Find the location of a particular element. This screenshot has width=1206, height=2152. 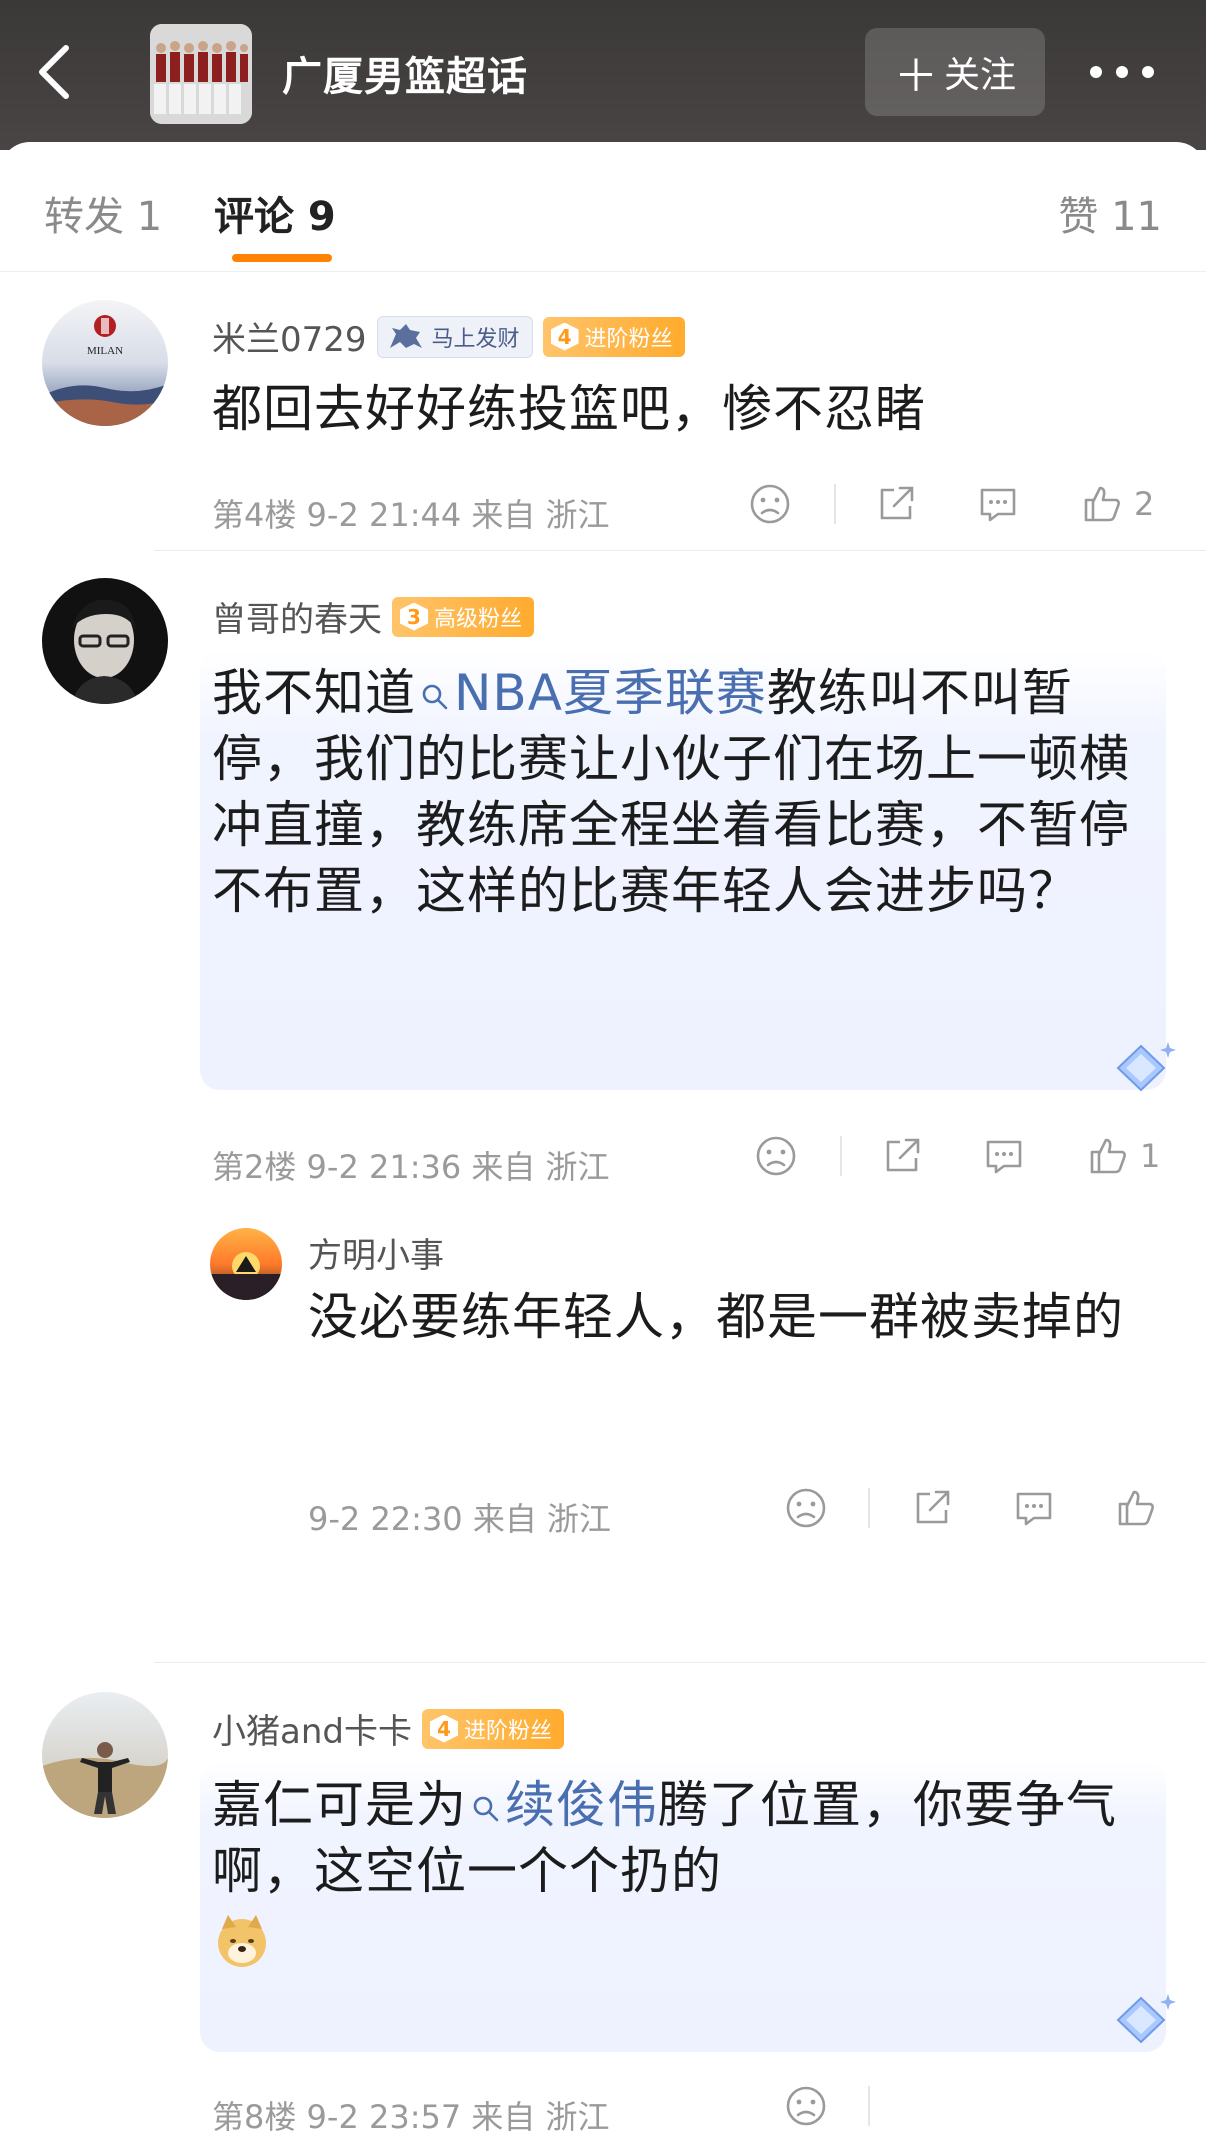

top-bar: 广厦男篮超话 ＋ 关注 is located at coordinates (603, 75).